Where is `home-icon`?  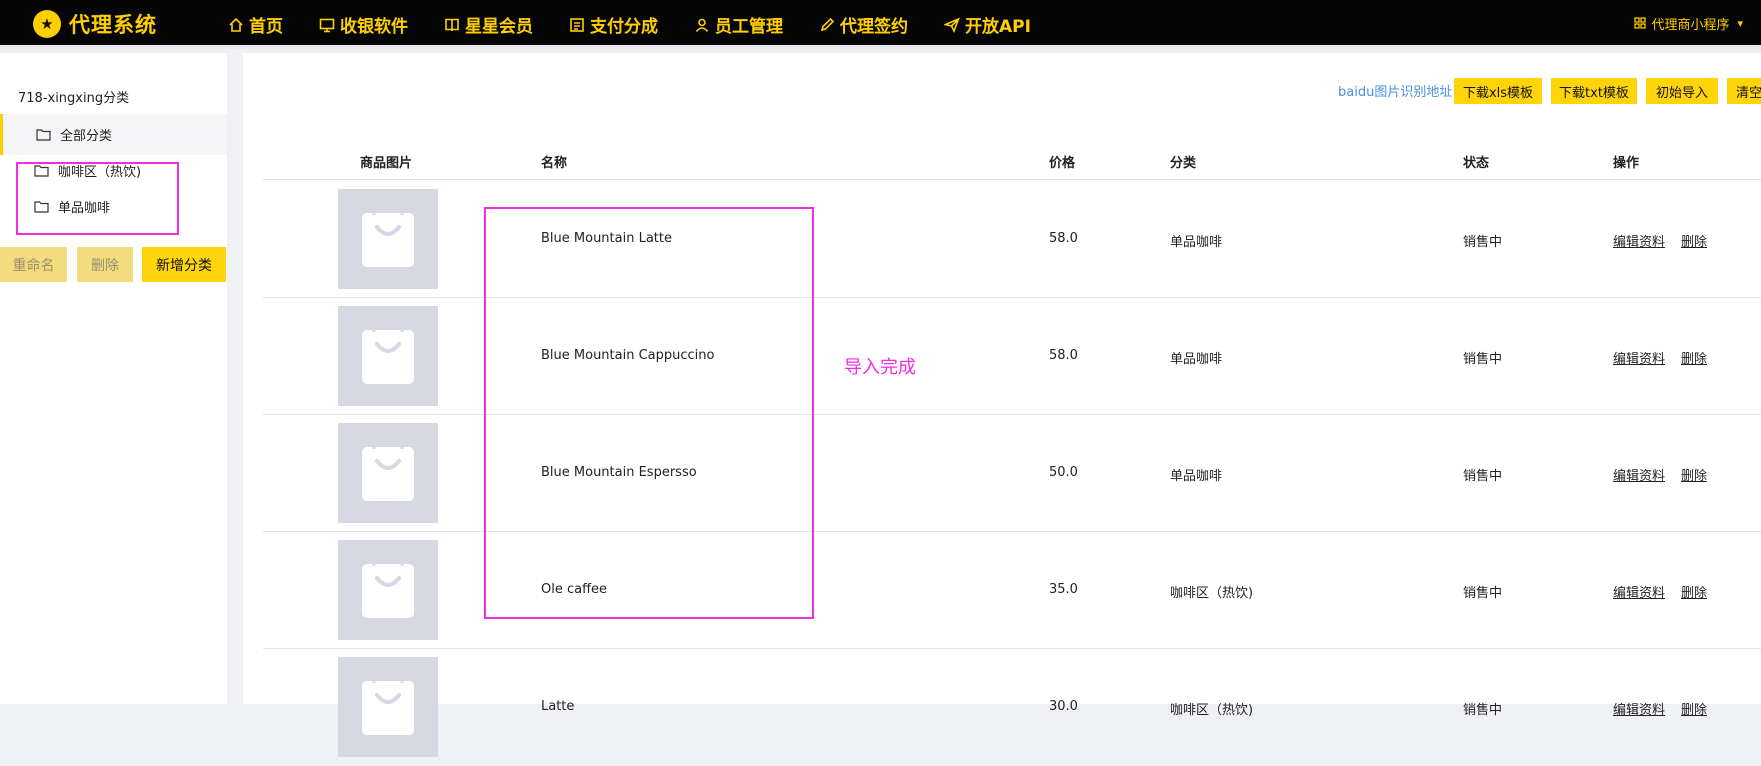
home-icon is located at coordinates (236, 24).